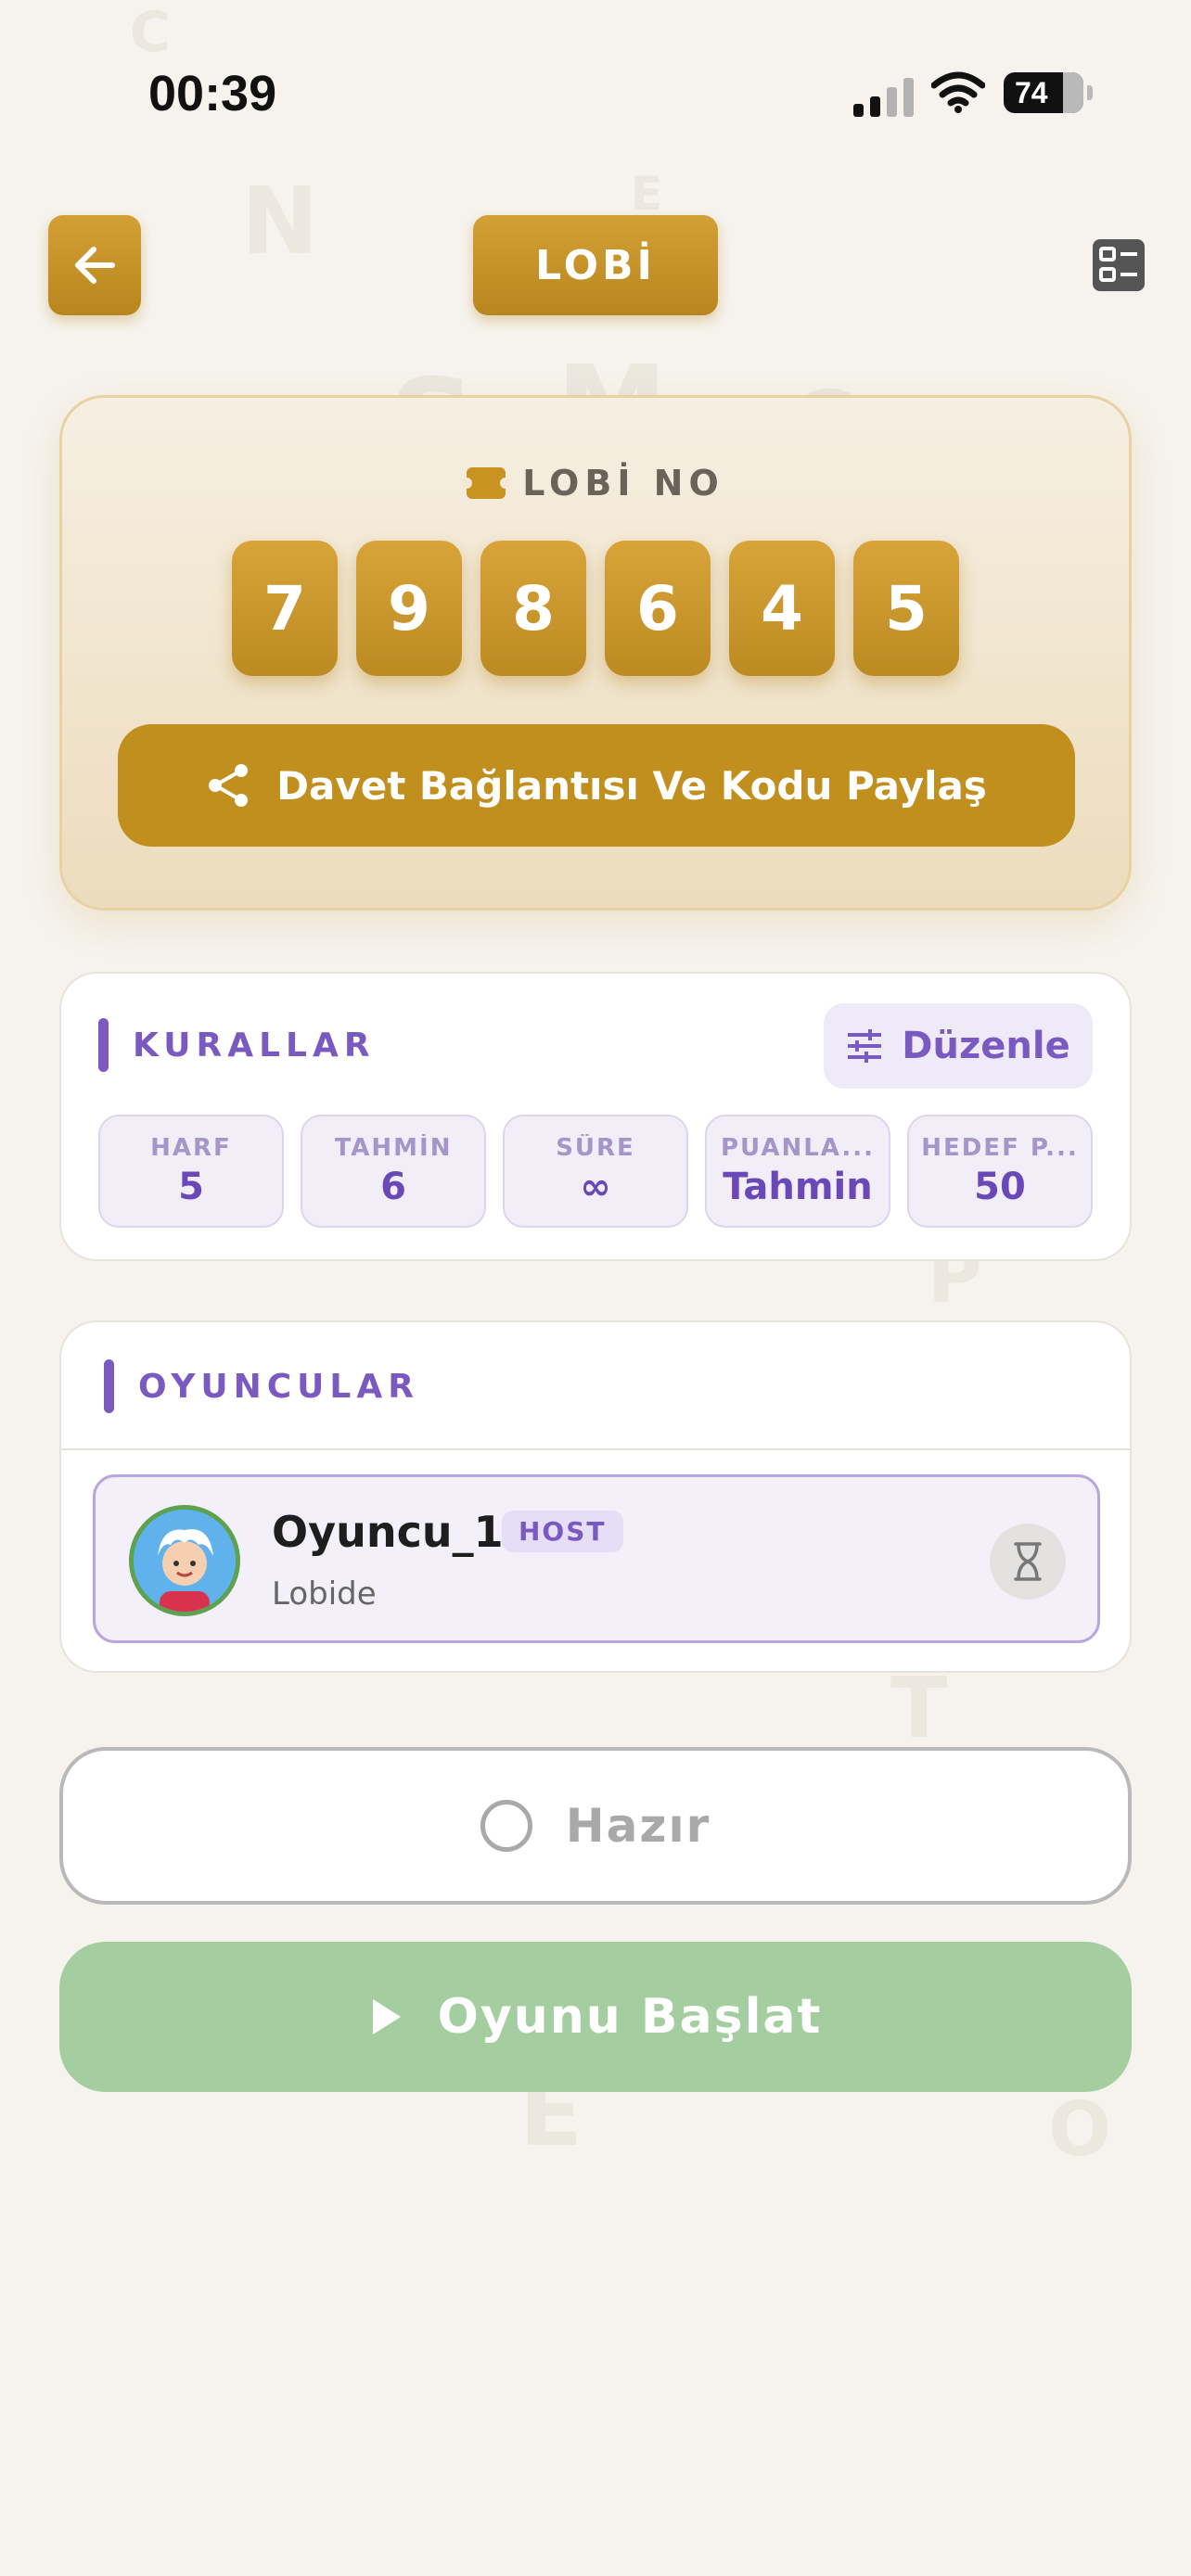 This screenshot has height=2576, width=1191. I want to click on divider, so click(595, 1449).